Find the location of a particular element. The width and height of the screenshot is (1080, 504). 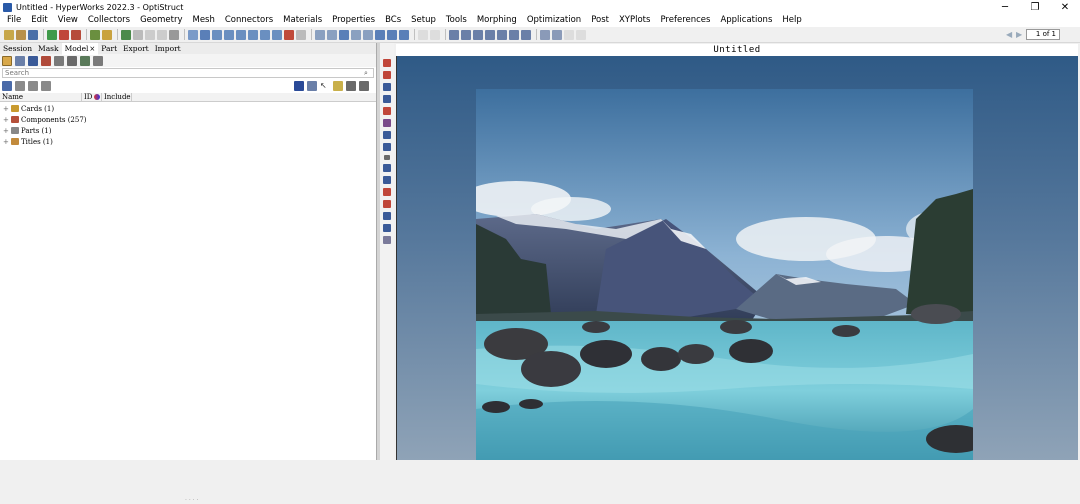

system-filter-icon is located at coordinates (72, 60).